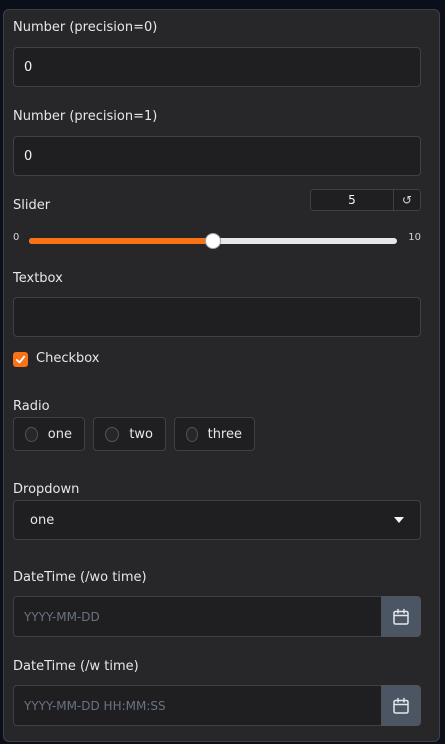 The width and height of the screenshot is (445, 744). I want to click on number-precision0-label: Number (precision=0), so click(85, 27).